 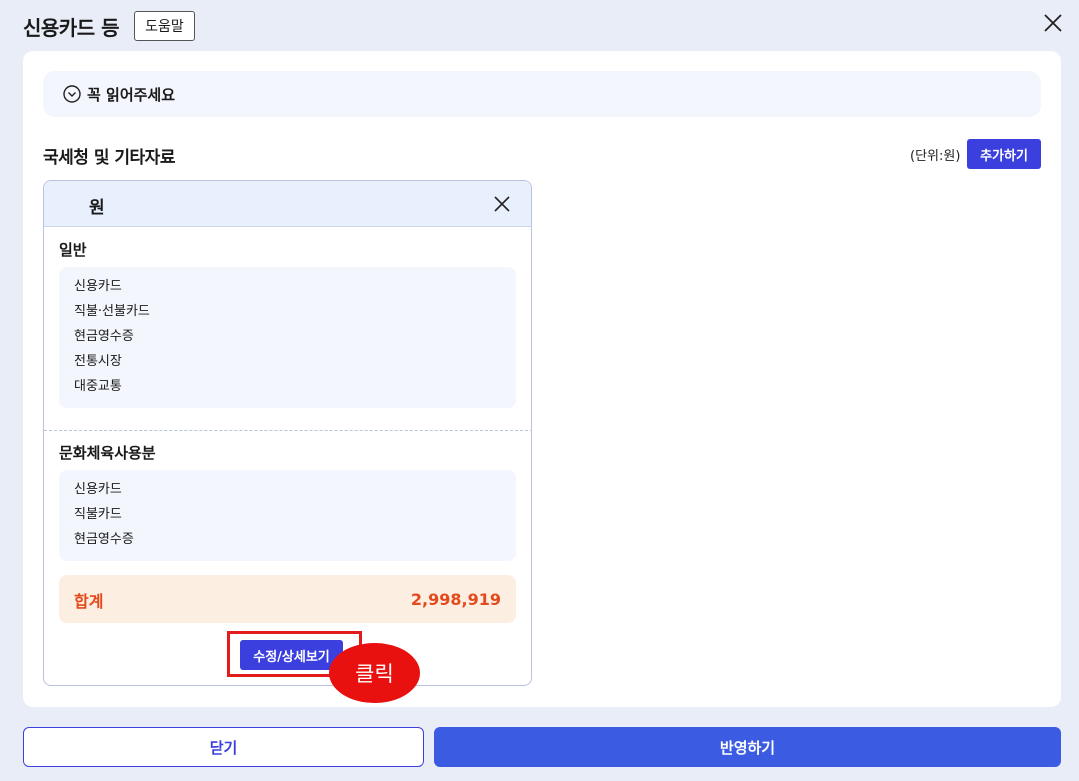 I want to click on chevron-down-circle-icon, so click(x=72, y=94).